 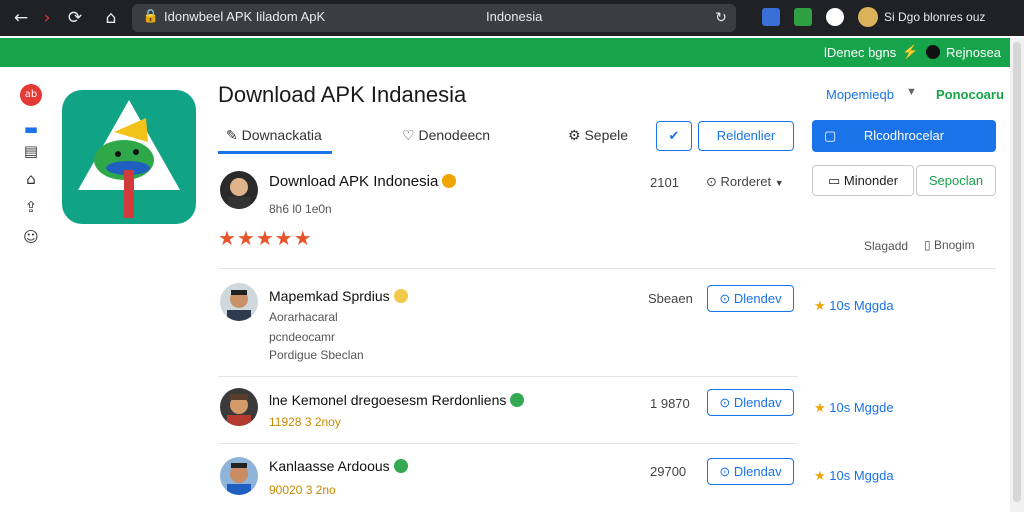 What do you see at coordinates (670, 403) in the screenshot?
I see `row-count: 1 9870` at bounding box center [670, 403].